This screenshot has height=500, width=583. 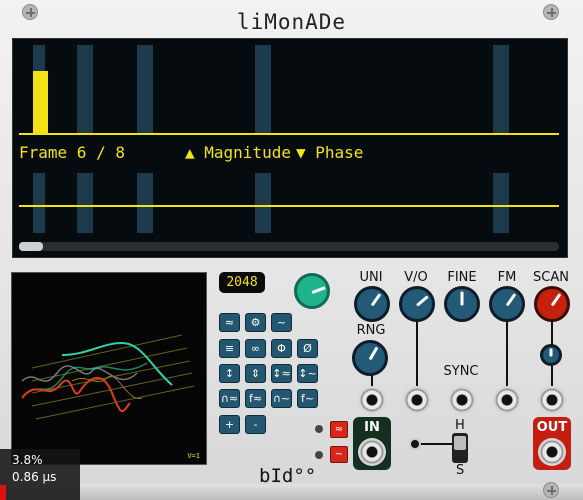 I want to click on frame-scrollbar, so click(x=289, y=246).